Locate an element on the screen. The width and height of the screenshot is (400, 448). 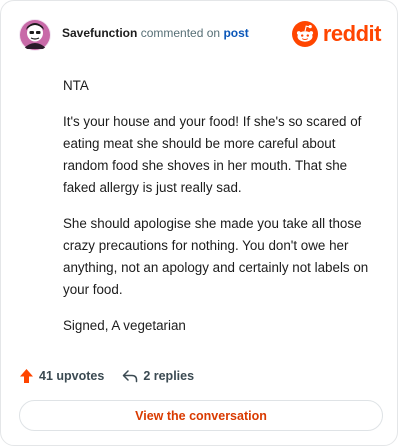
upvote-arrow-icon is located at coordinates (26, 376).